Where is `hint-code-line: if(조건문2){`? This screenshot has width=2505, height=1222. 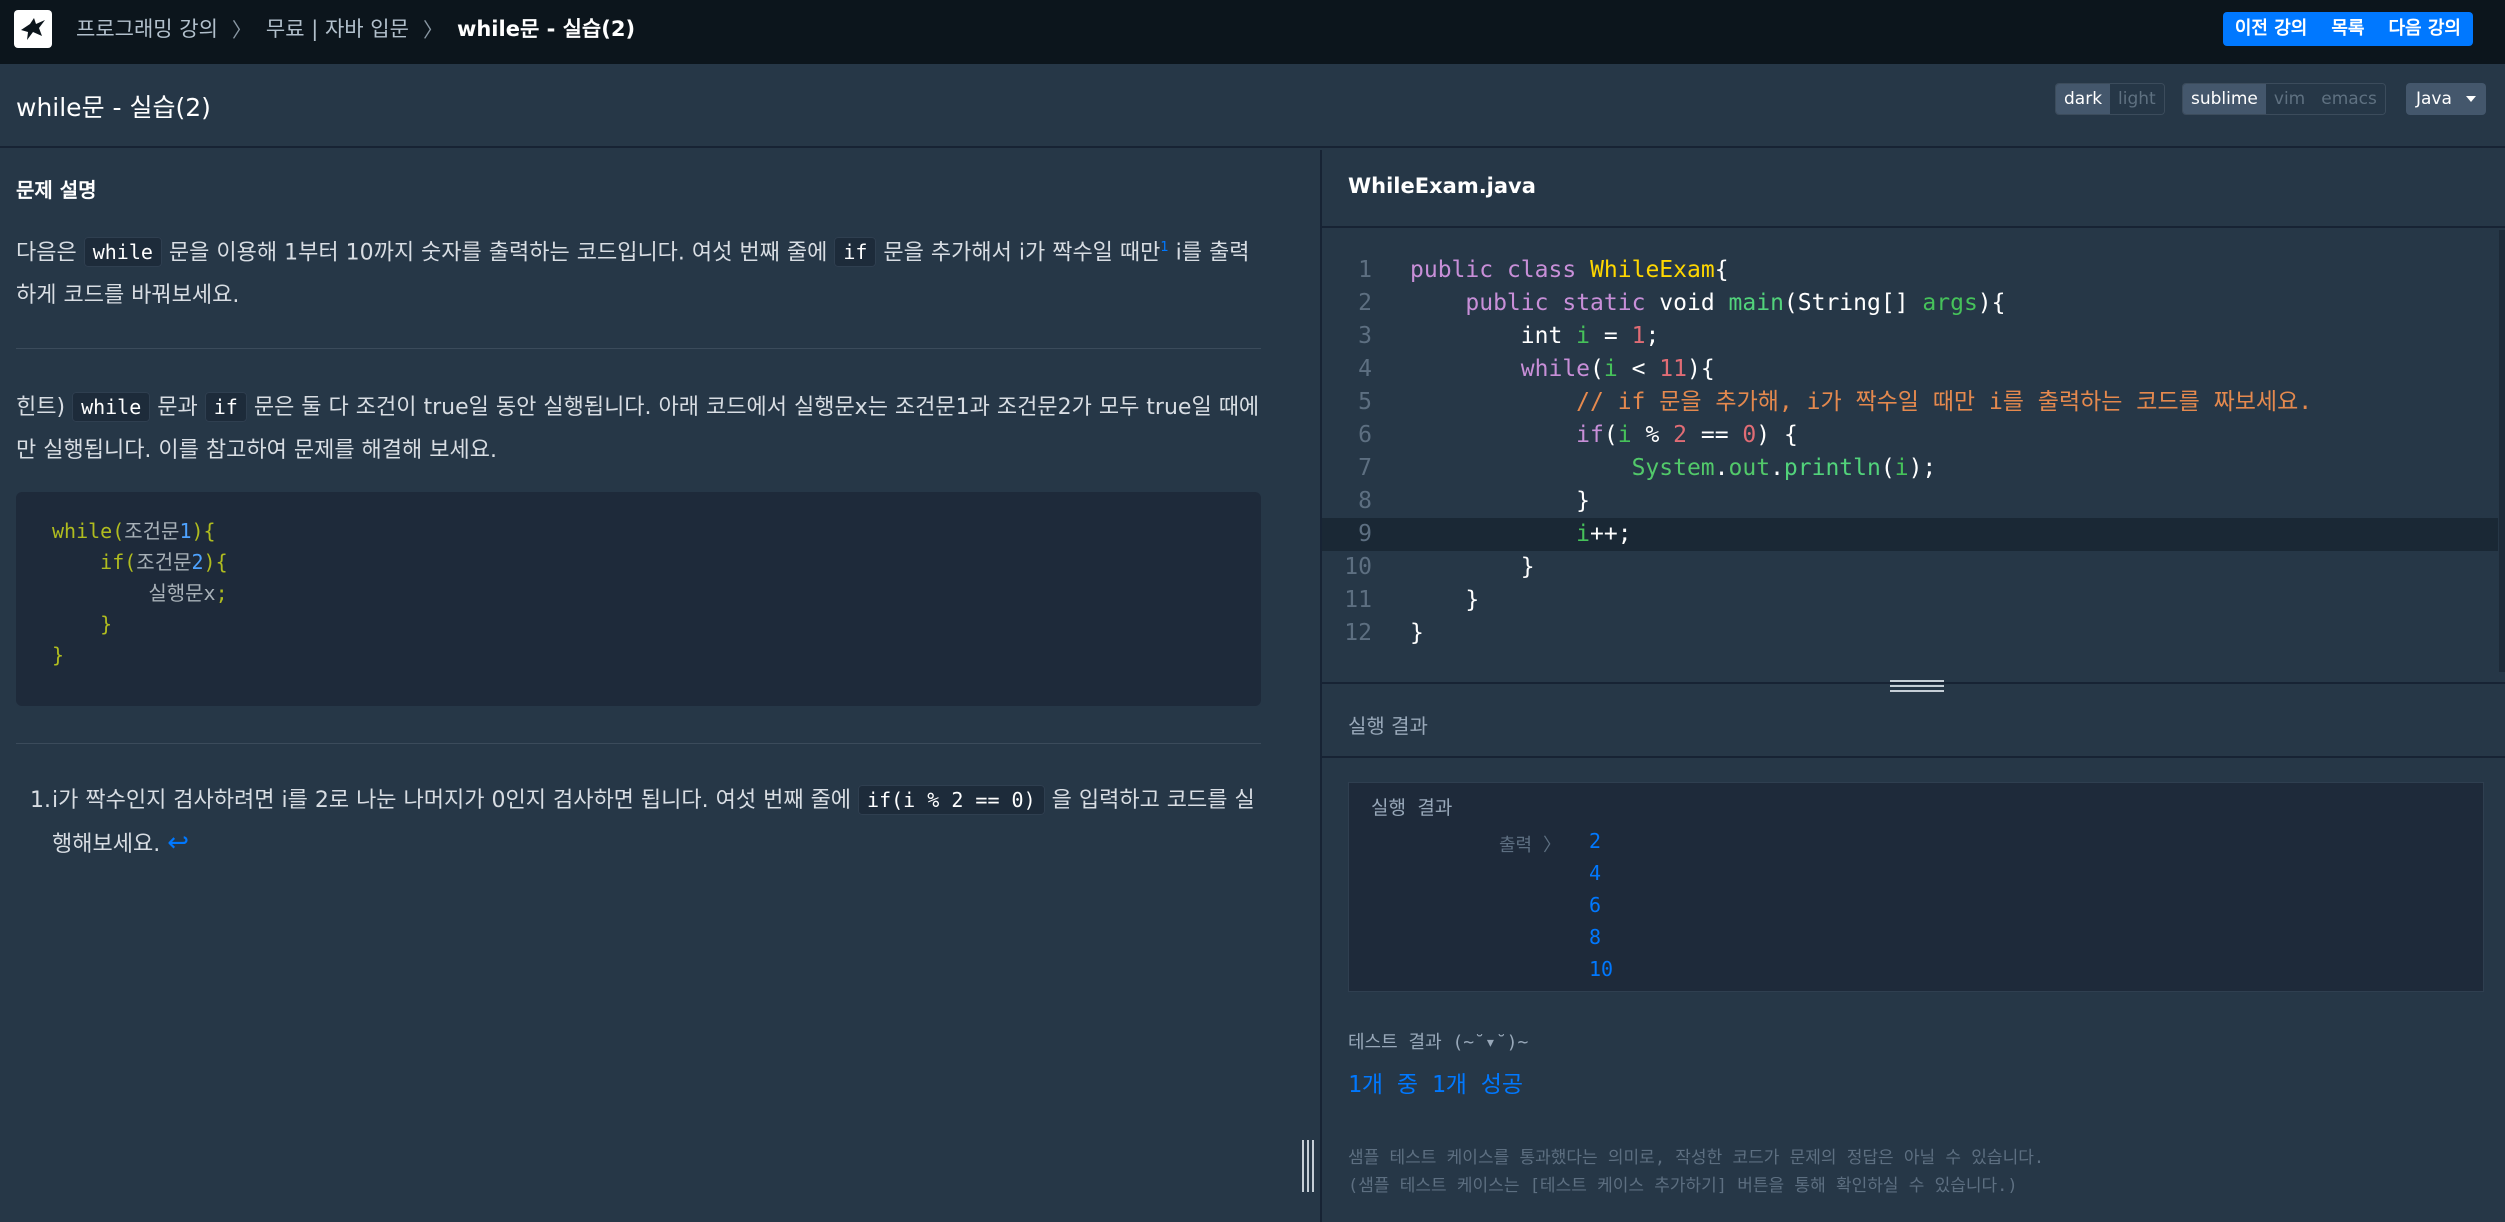
hint-code-line: if(조건문2){ is located at coordinates (140, 562).